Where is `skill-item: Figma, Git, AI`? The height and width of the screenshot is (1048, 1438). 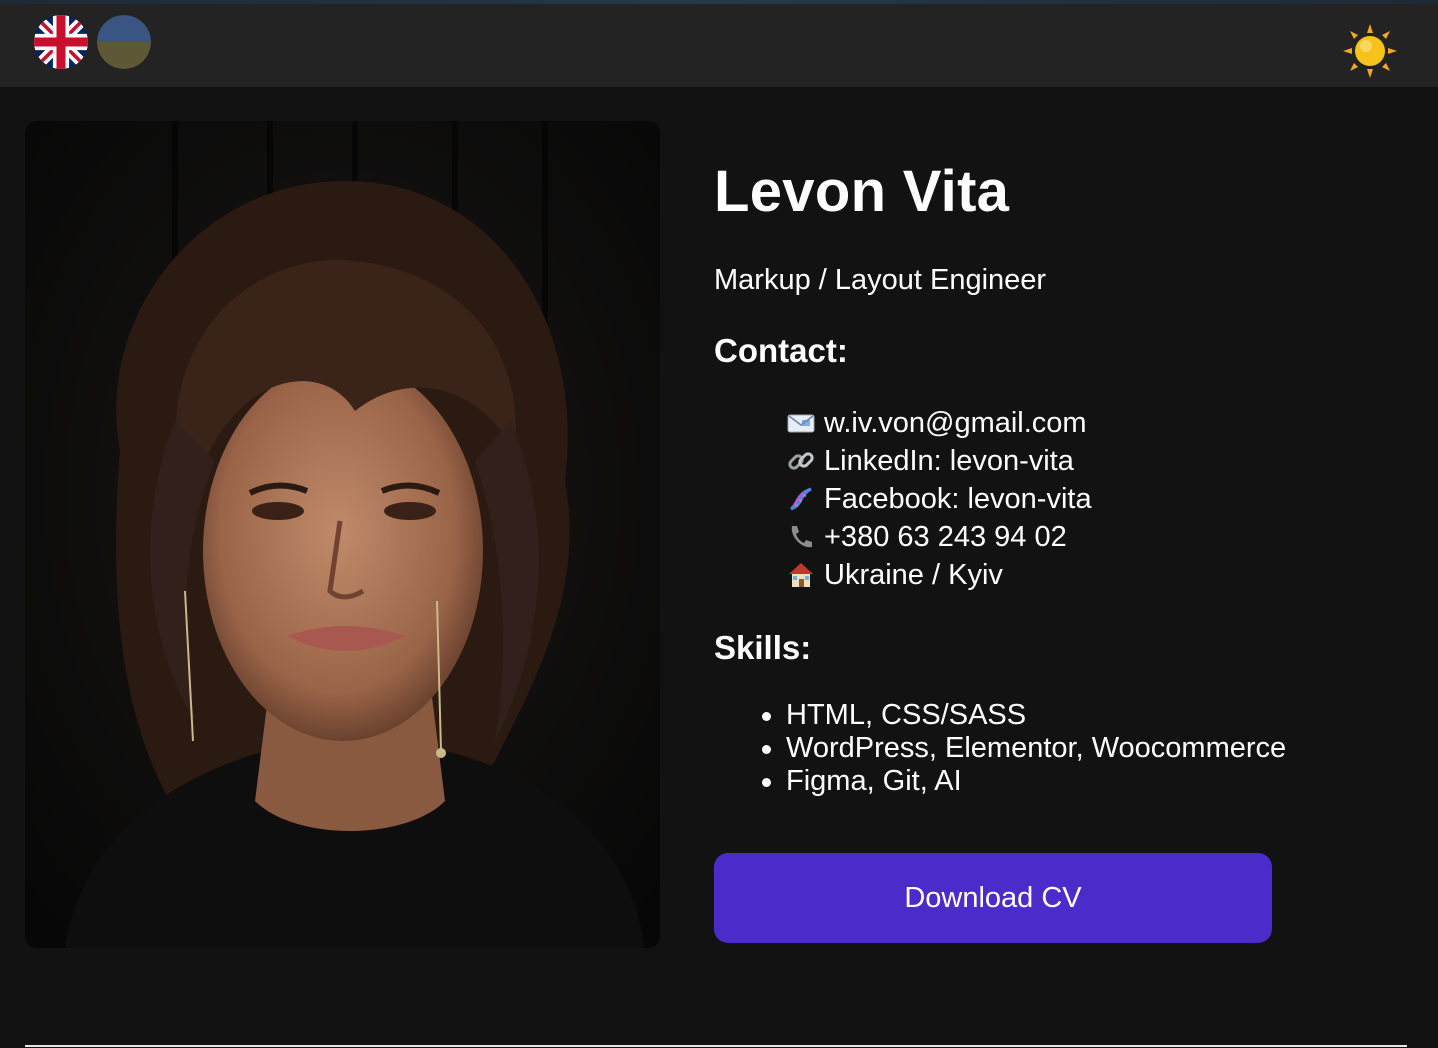 skill-item: Figma, Git, AI is located at coordinates (1023, 781).